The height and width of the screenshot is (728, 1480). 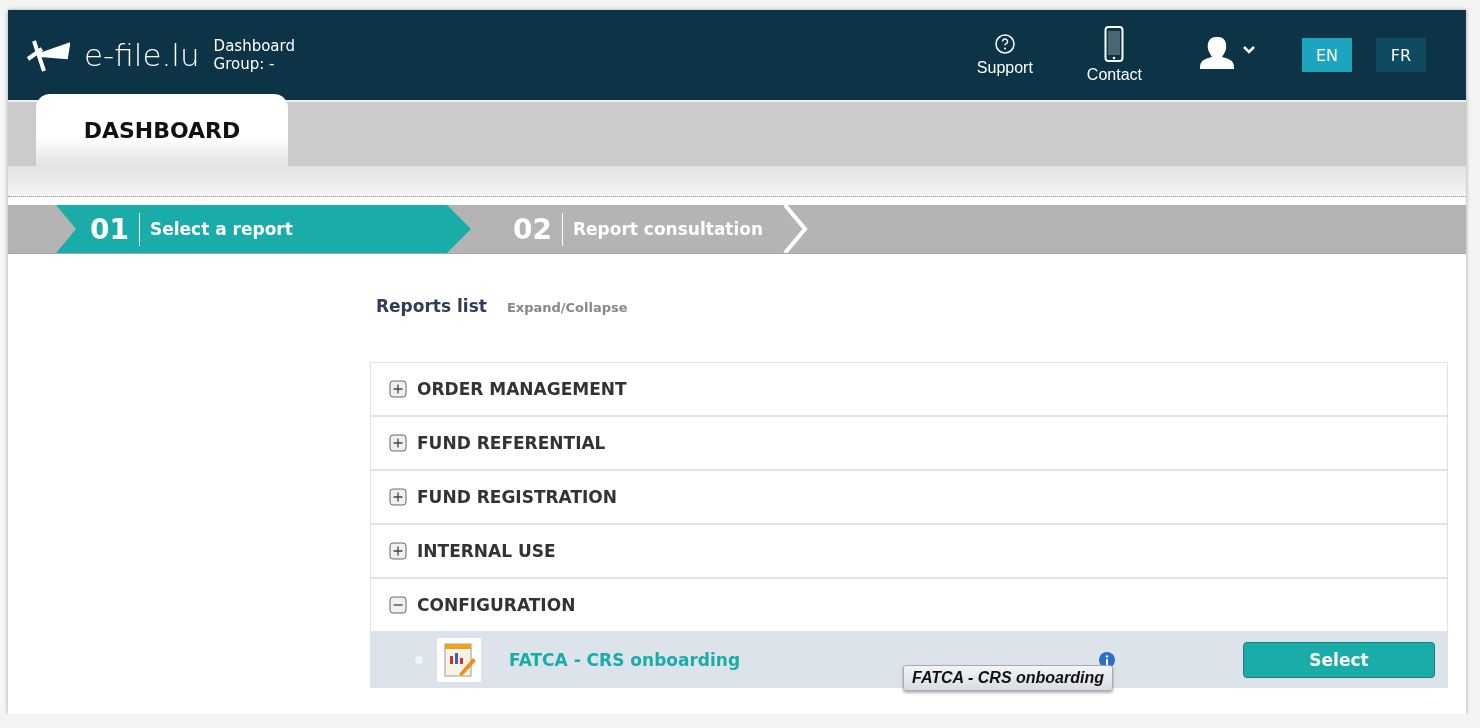 I want to click on dashboard-tab: DASHBOARD, so click(x=162, y=130).